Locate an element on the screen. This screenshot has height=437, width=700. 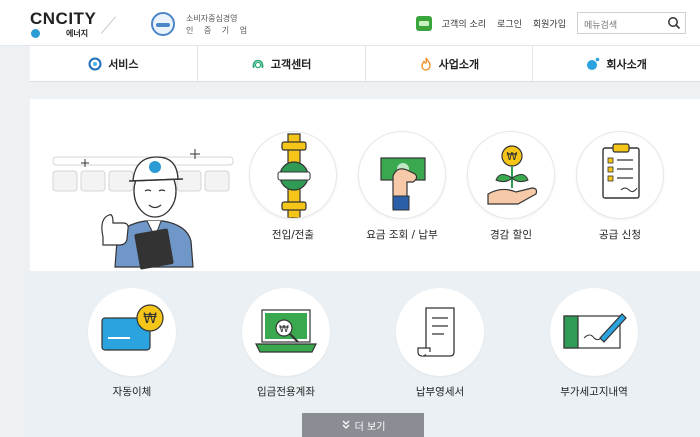
logo-dot-icon is located at coordinates (35, 33).